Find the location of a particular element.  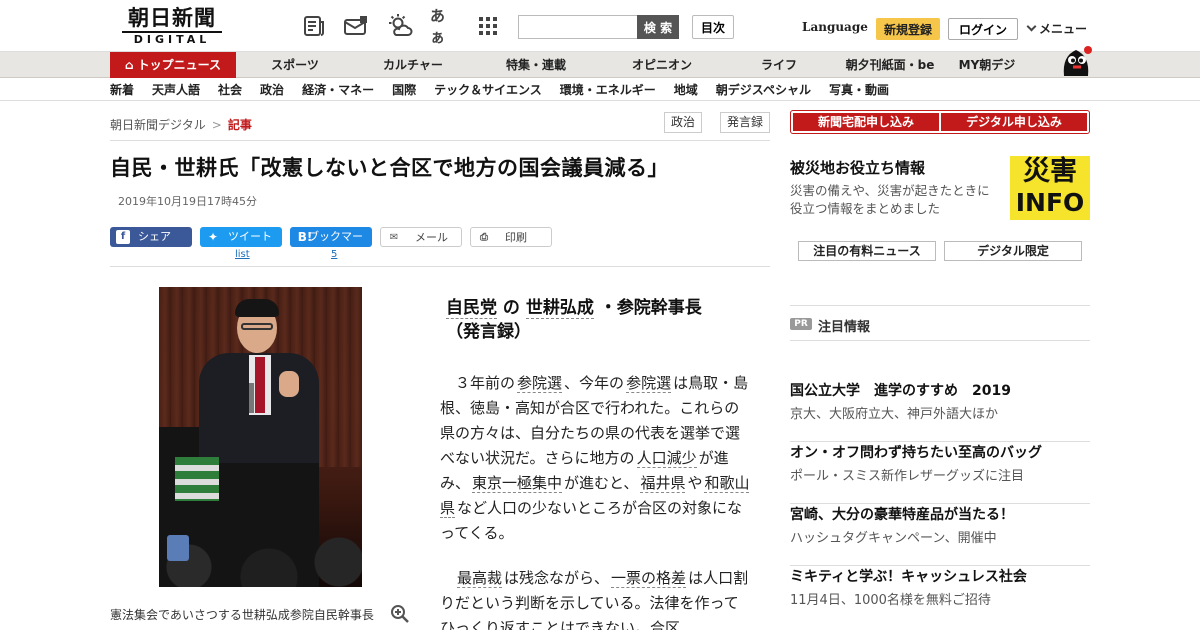

subscribe-box: 新聞宅配申し込み デジタル申し込み is located at coordinates (940, 122).